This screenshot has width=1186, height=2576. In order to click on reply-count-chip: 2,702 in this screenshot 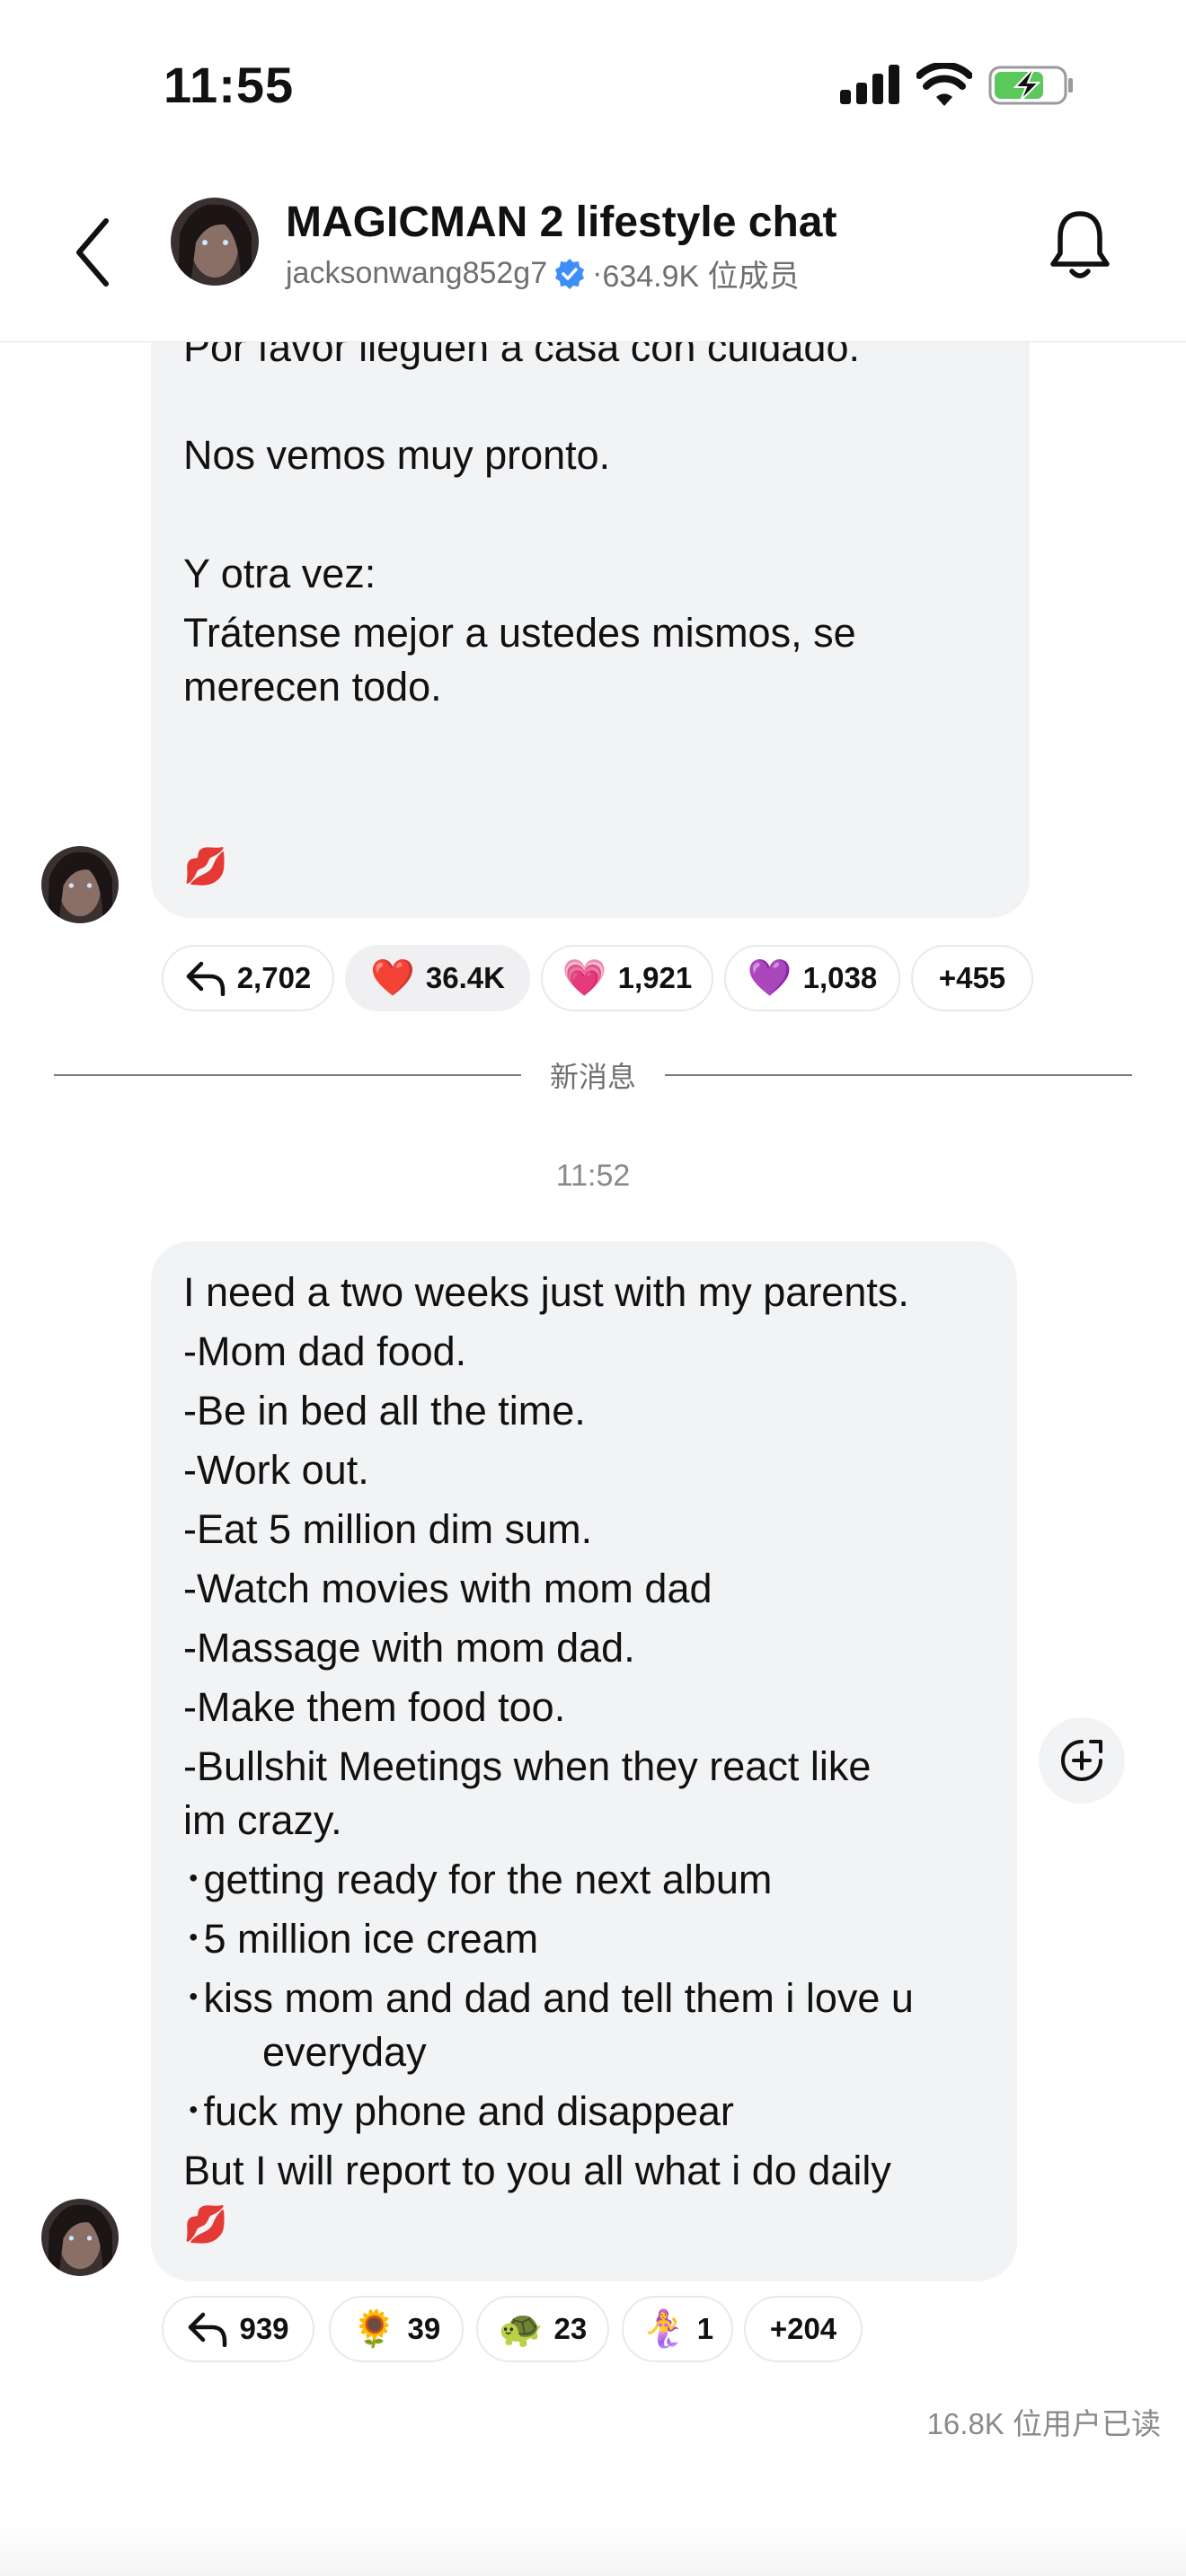, I will do `click(248, 978)`.